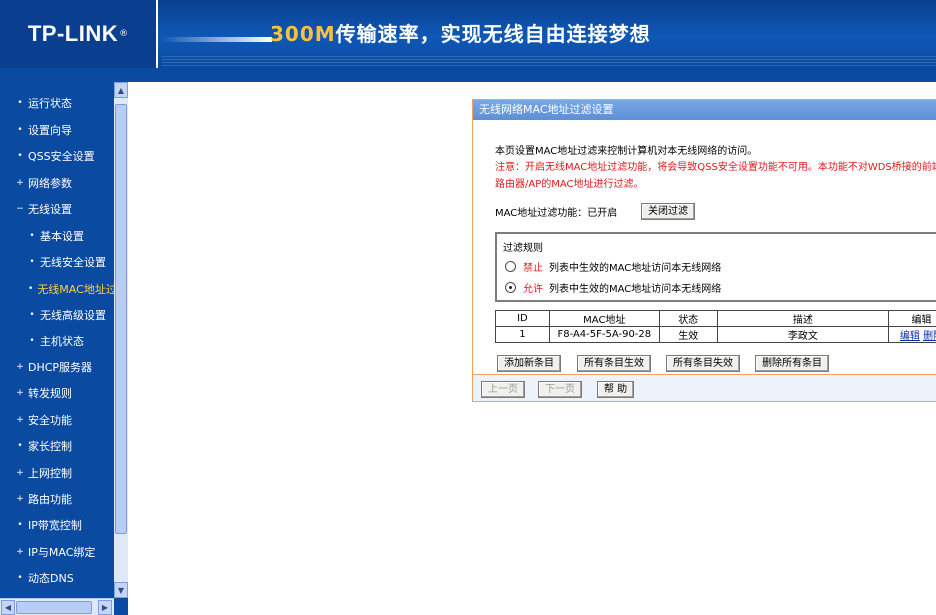 The image size is (936, 615). Describe the element at coordinates (50, 499) in the screenshot. I see `sidebar-item-label: 路由功能` at that location.